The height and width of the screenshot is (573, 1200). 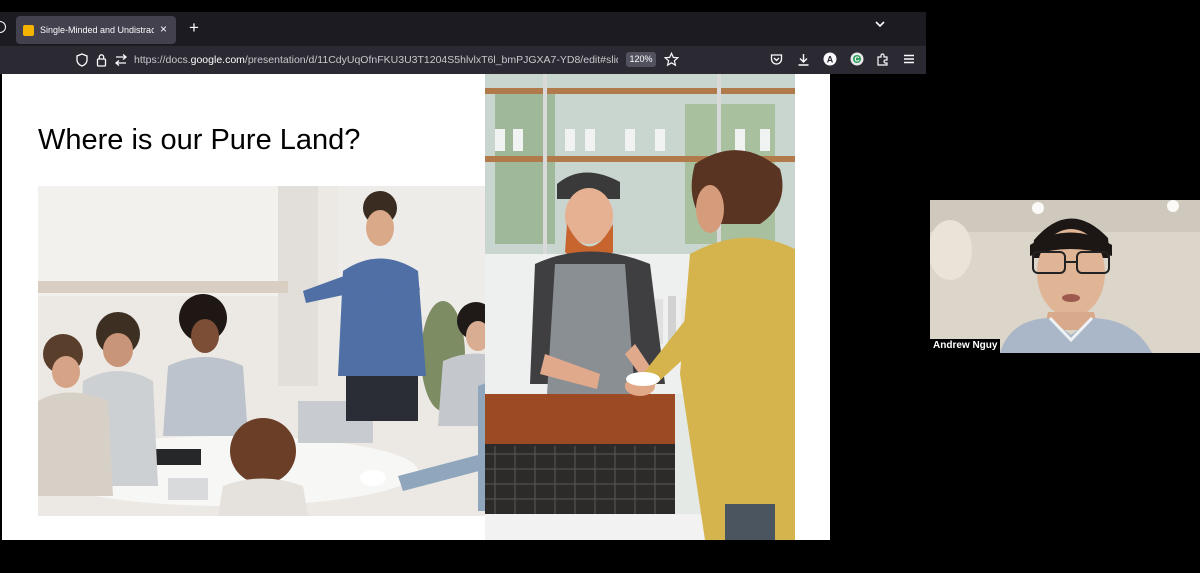 What do you see at coordinates (3, 27) in the screenshot?
I see `firefox-view-icon` at bounding box center [3, 27].